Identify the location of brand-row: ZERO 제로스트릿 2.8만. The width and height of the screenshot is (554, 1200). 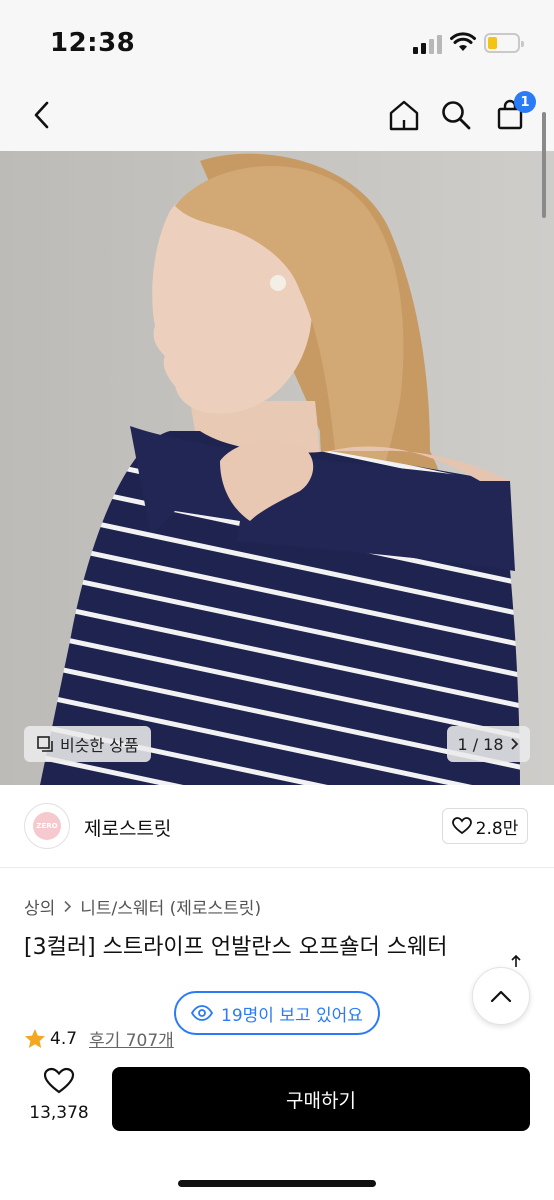
(277, 826).